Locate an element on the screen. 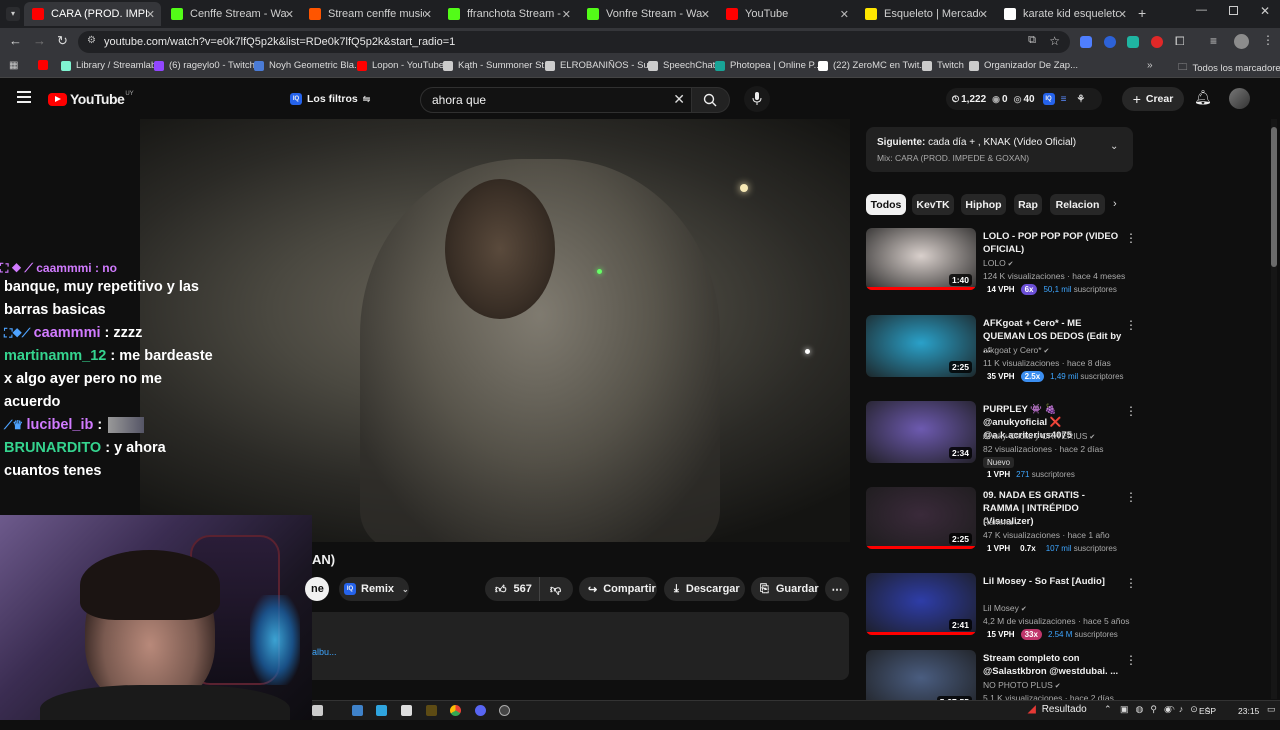 The height and width of the screenshot is (730, 1280). notifications-bell-icon: 🔔︎ is located at coordinates (1203, 97).